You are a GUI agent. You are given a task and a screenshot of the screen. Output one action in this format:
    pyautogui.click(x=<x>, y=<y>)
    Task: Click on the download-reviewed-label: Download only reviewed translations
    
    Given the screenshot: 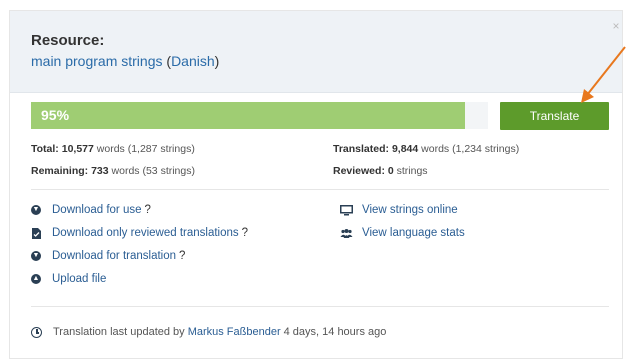 What is the action you would take?
    pyautogui.click(x=145, y=233)
    